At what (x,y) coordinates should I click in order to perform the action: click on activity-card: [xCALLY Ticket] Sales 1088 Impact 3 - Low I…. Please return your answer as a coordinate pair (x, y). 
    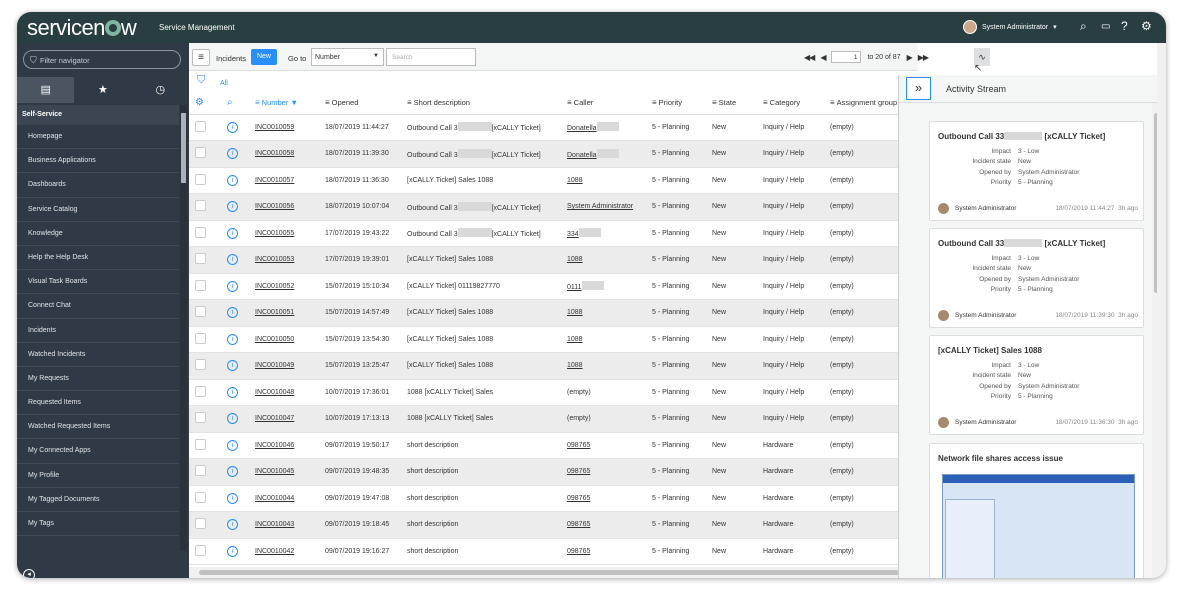
    Looking at the image, I should click on (1036, 385).